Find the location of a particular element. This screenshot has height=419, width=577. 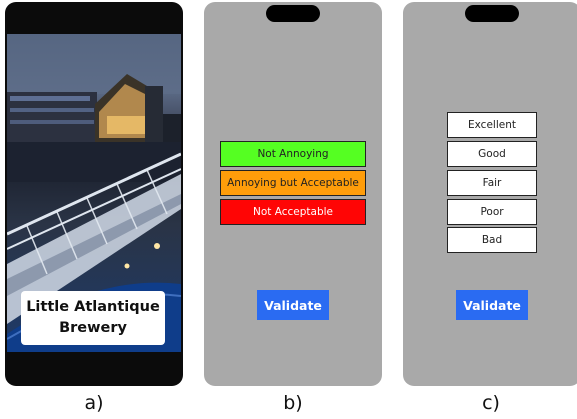

panel-label-b: b) is located at coordinates (293, 403).